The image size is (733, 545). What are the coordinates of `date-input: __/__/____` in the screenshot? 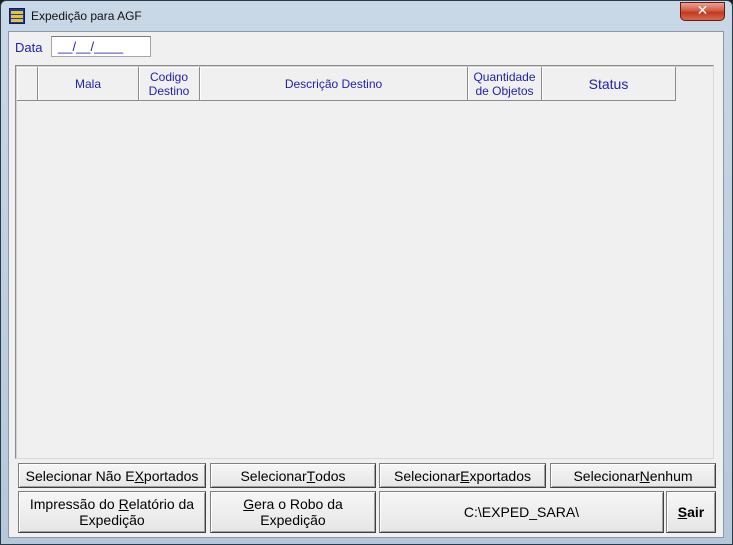 It's located at (101, 46).